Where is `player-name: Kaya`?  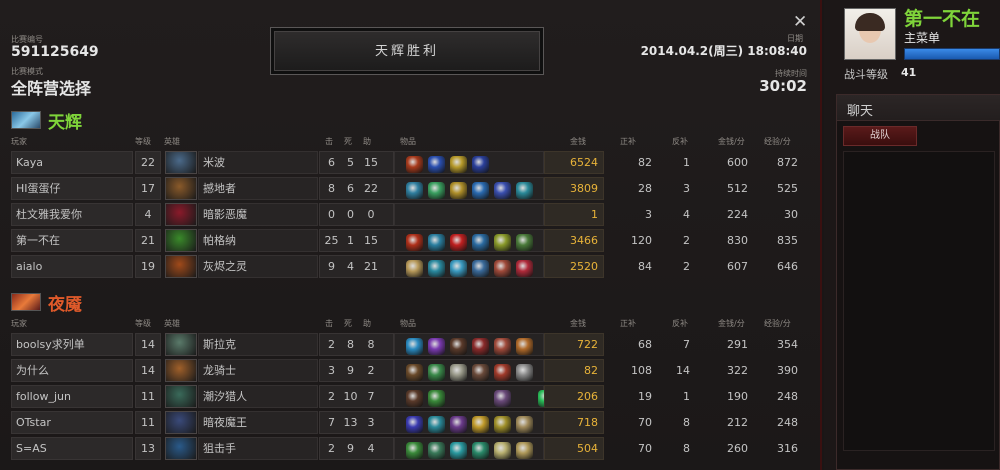 player-name: Kaya is located at coordinates (72, 162).